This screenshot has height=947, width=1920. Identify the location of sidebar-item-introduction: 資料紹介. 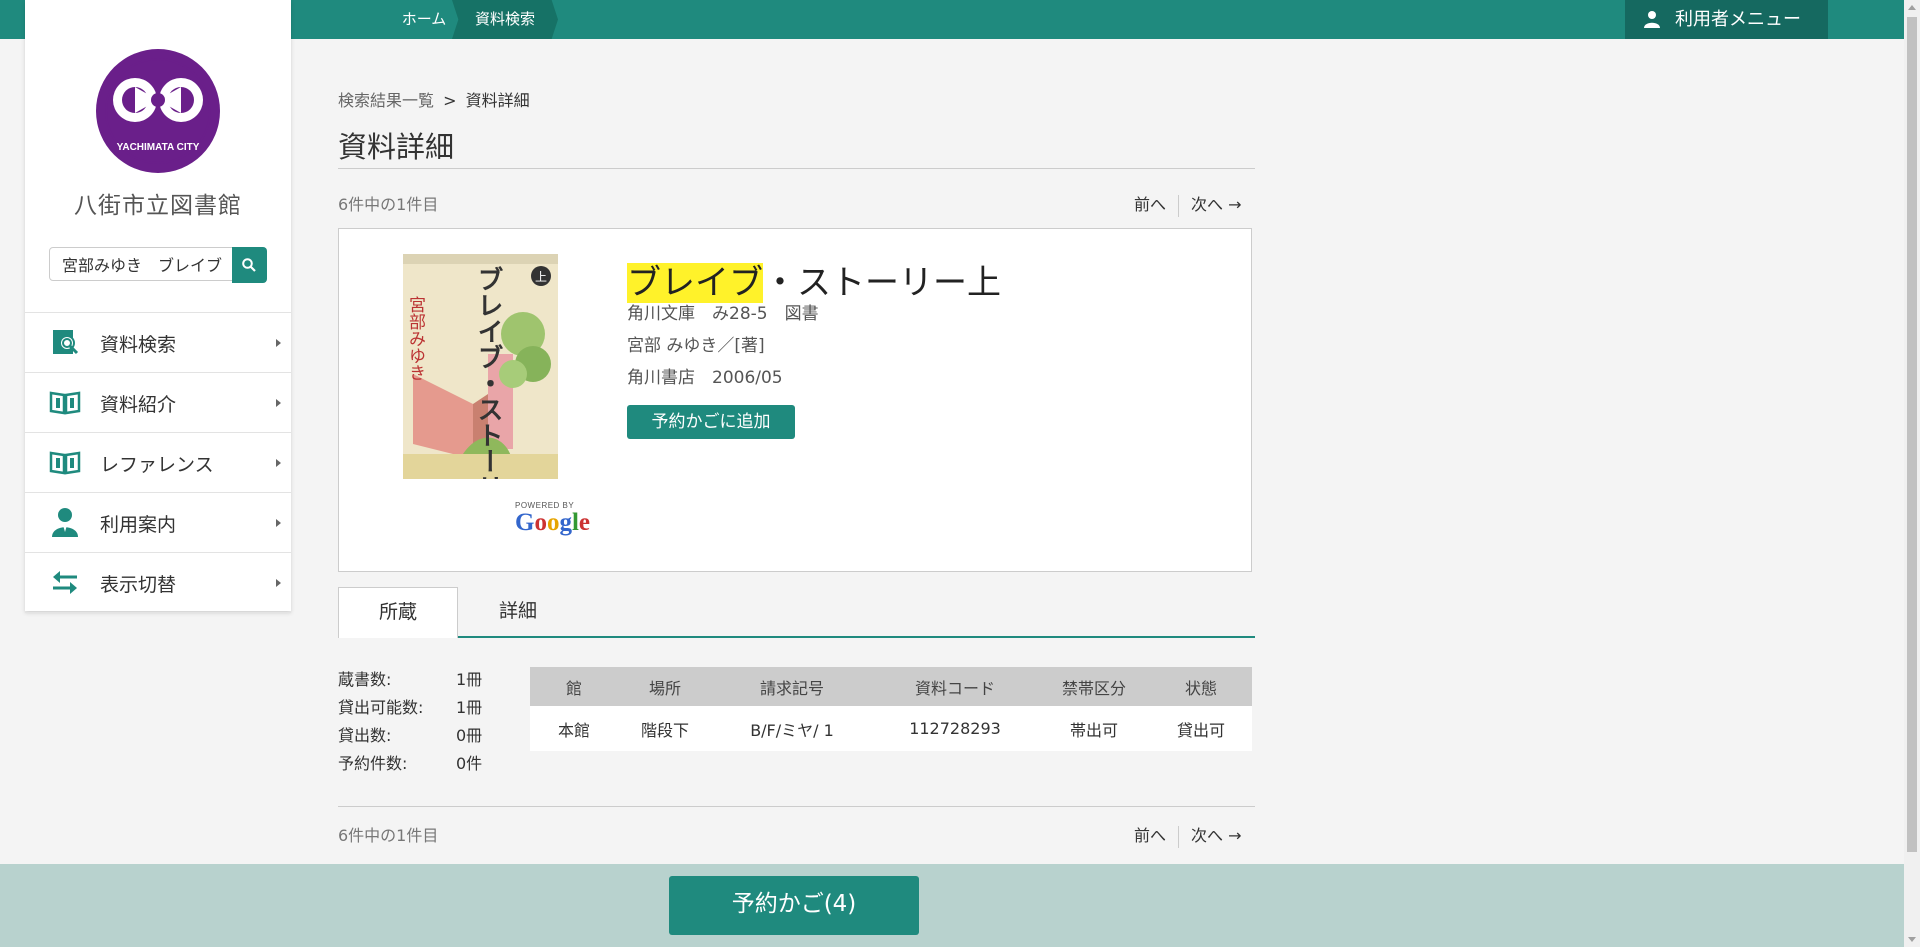
(158, 403).